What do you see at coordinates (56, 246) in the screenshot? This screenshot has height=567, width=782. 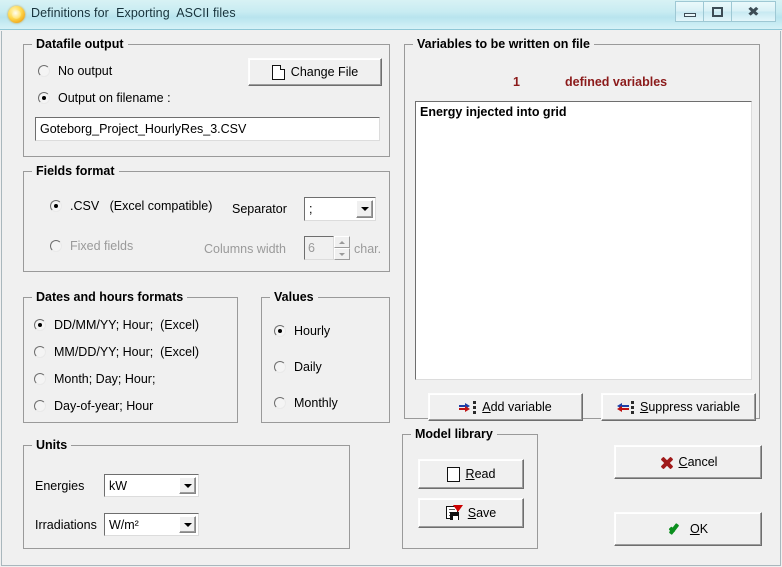 I see `radio-fixed-fields-indicator` at bounding box center [56, 246].